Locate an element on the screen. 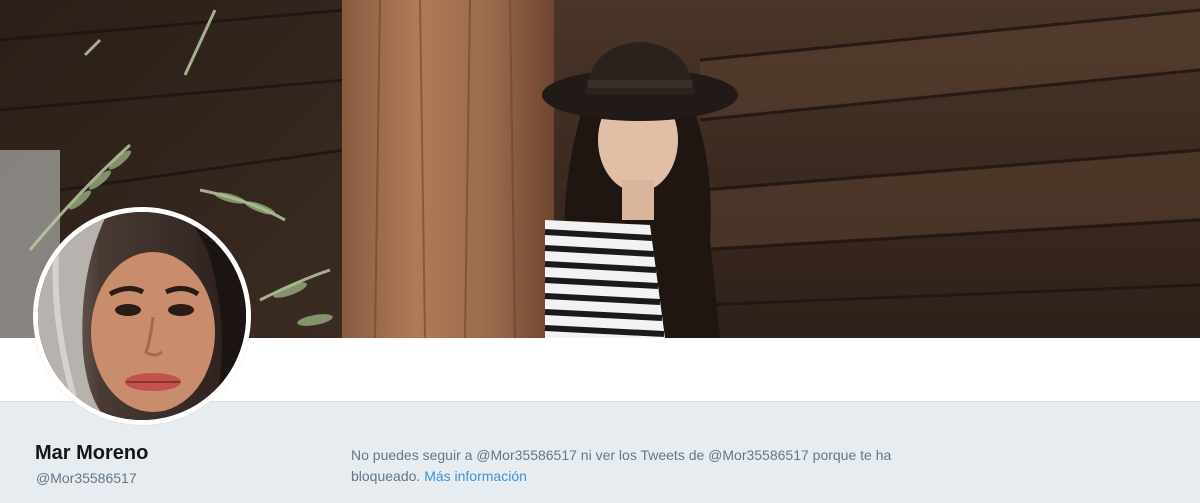  profile-name: Mar Moreno is located at coordinates (91, 453).